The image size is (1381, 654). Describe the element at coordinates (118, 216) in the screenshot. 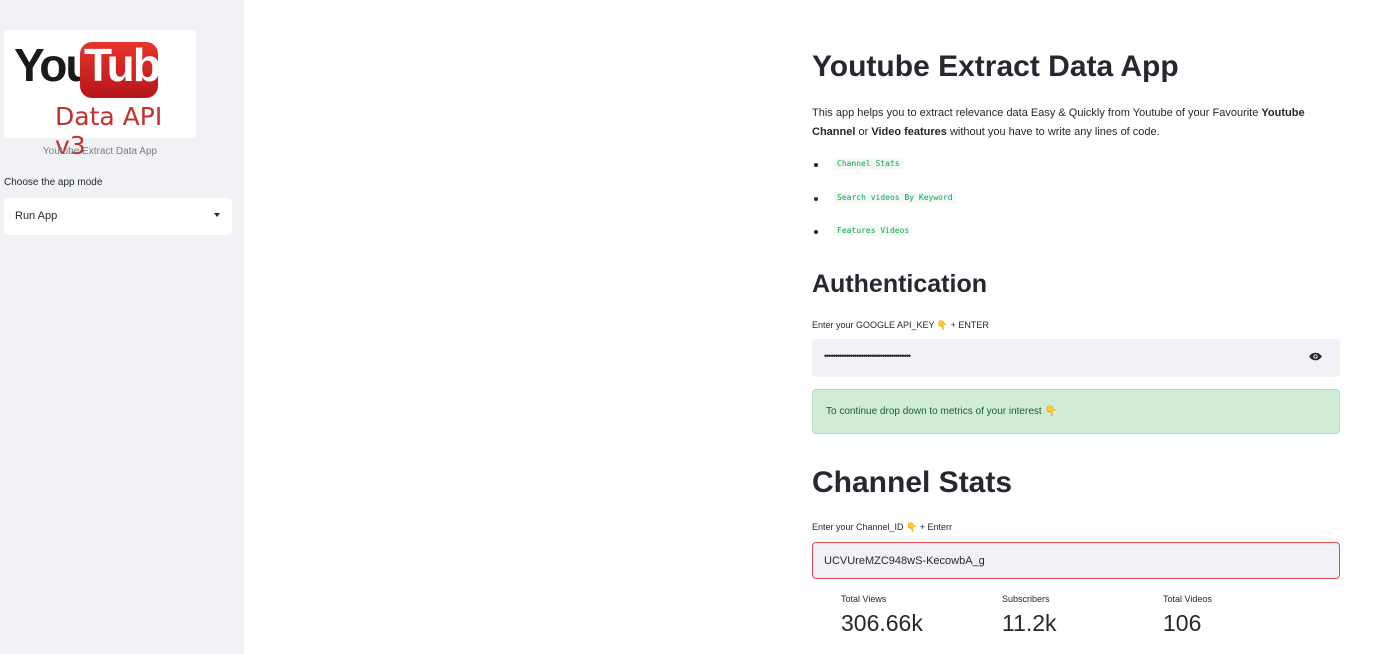

I see `app-mode-select: Run App` at that location.